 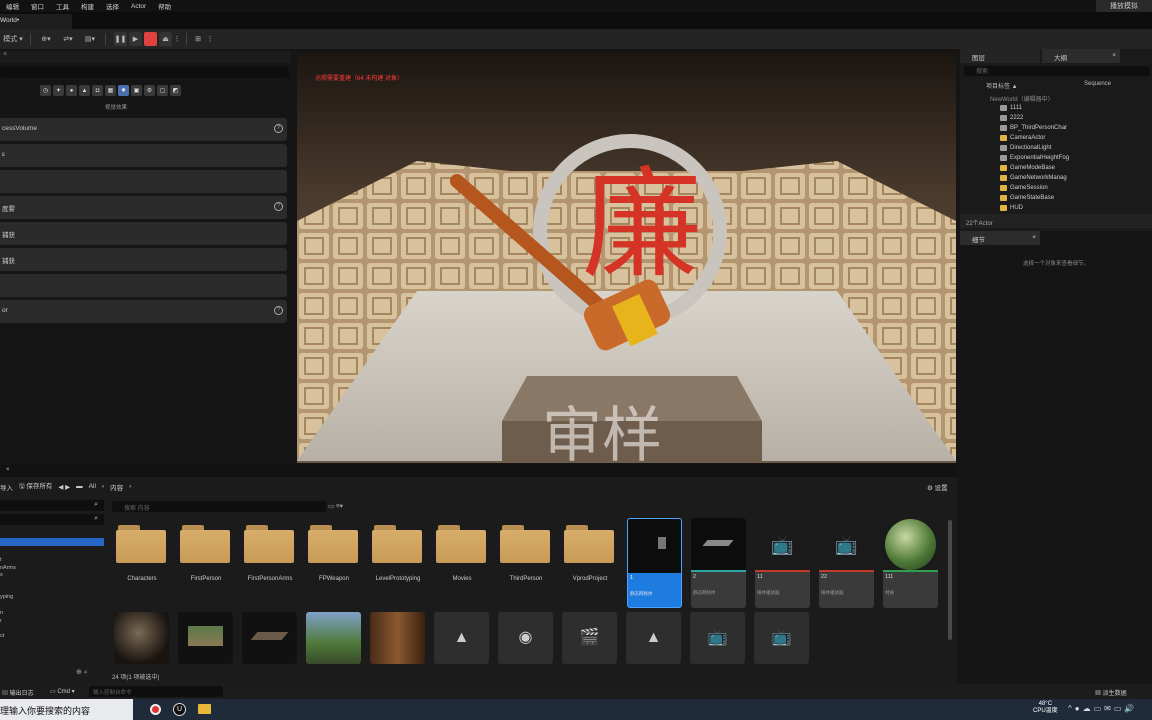 I want to click on tray-icons: ^●☁▭✉▭🔊, so click(x=1102, y=708).